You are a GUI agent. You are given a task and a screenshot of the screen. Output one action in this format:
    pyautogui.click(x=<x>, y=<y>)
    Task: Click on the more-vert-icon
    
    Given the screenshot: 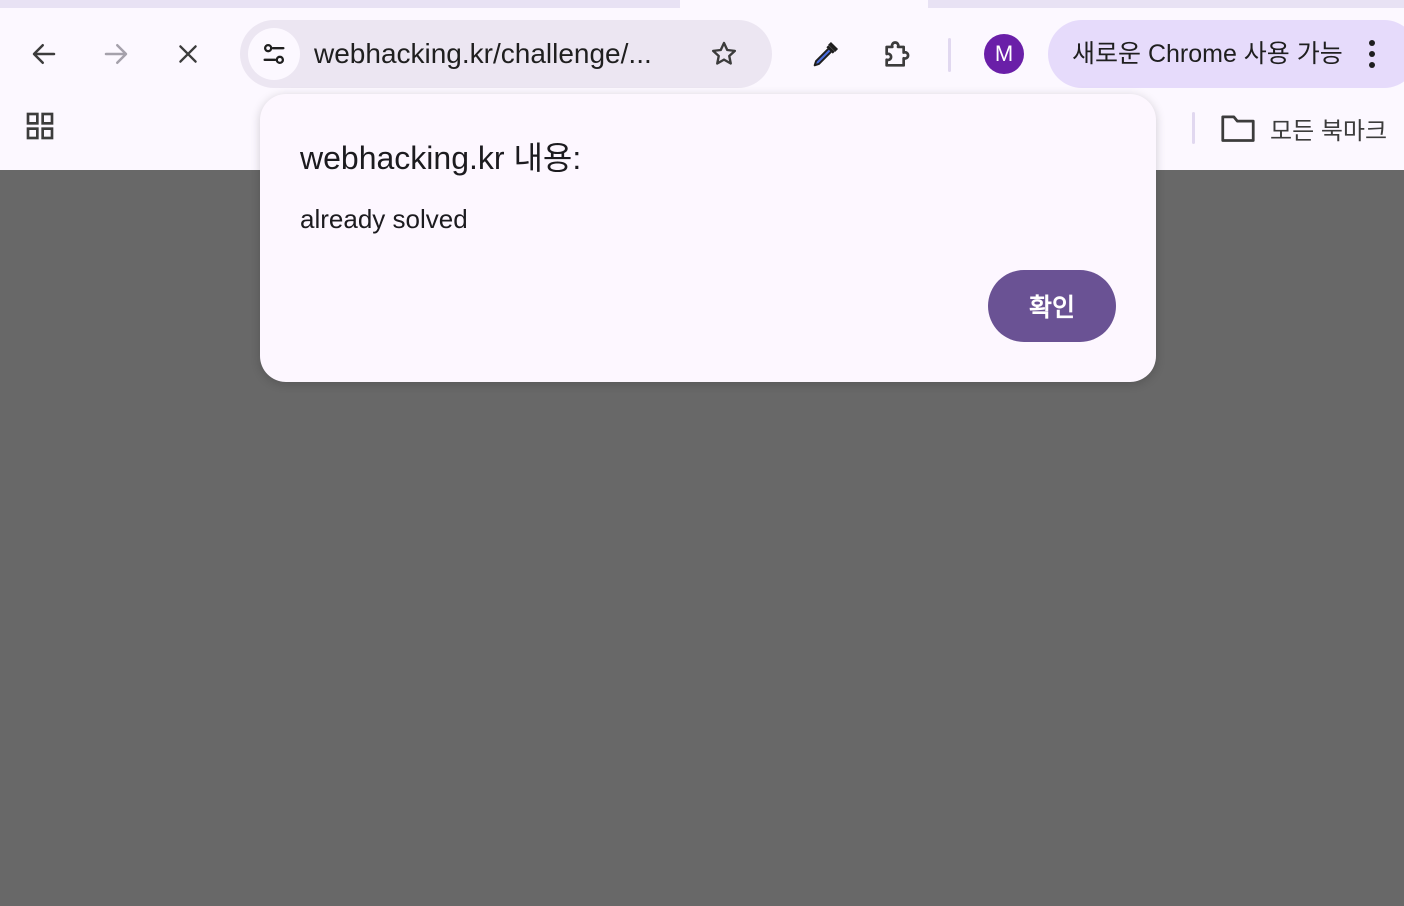 What is the action you would take?
    pyautogui.click(x=1372, y=54)
    